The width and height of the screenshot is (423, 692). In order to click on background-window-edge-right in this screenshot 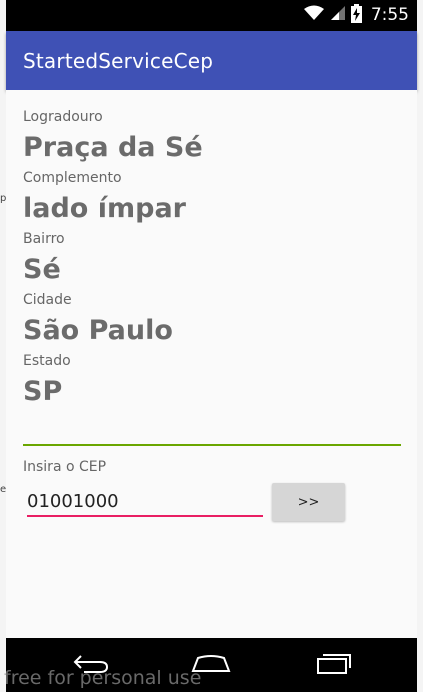, I will do `click(420, 346)`.